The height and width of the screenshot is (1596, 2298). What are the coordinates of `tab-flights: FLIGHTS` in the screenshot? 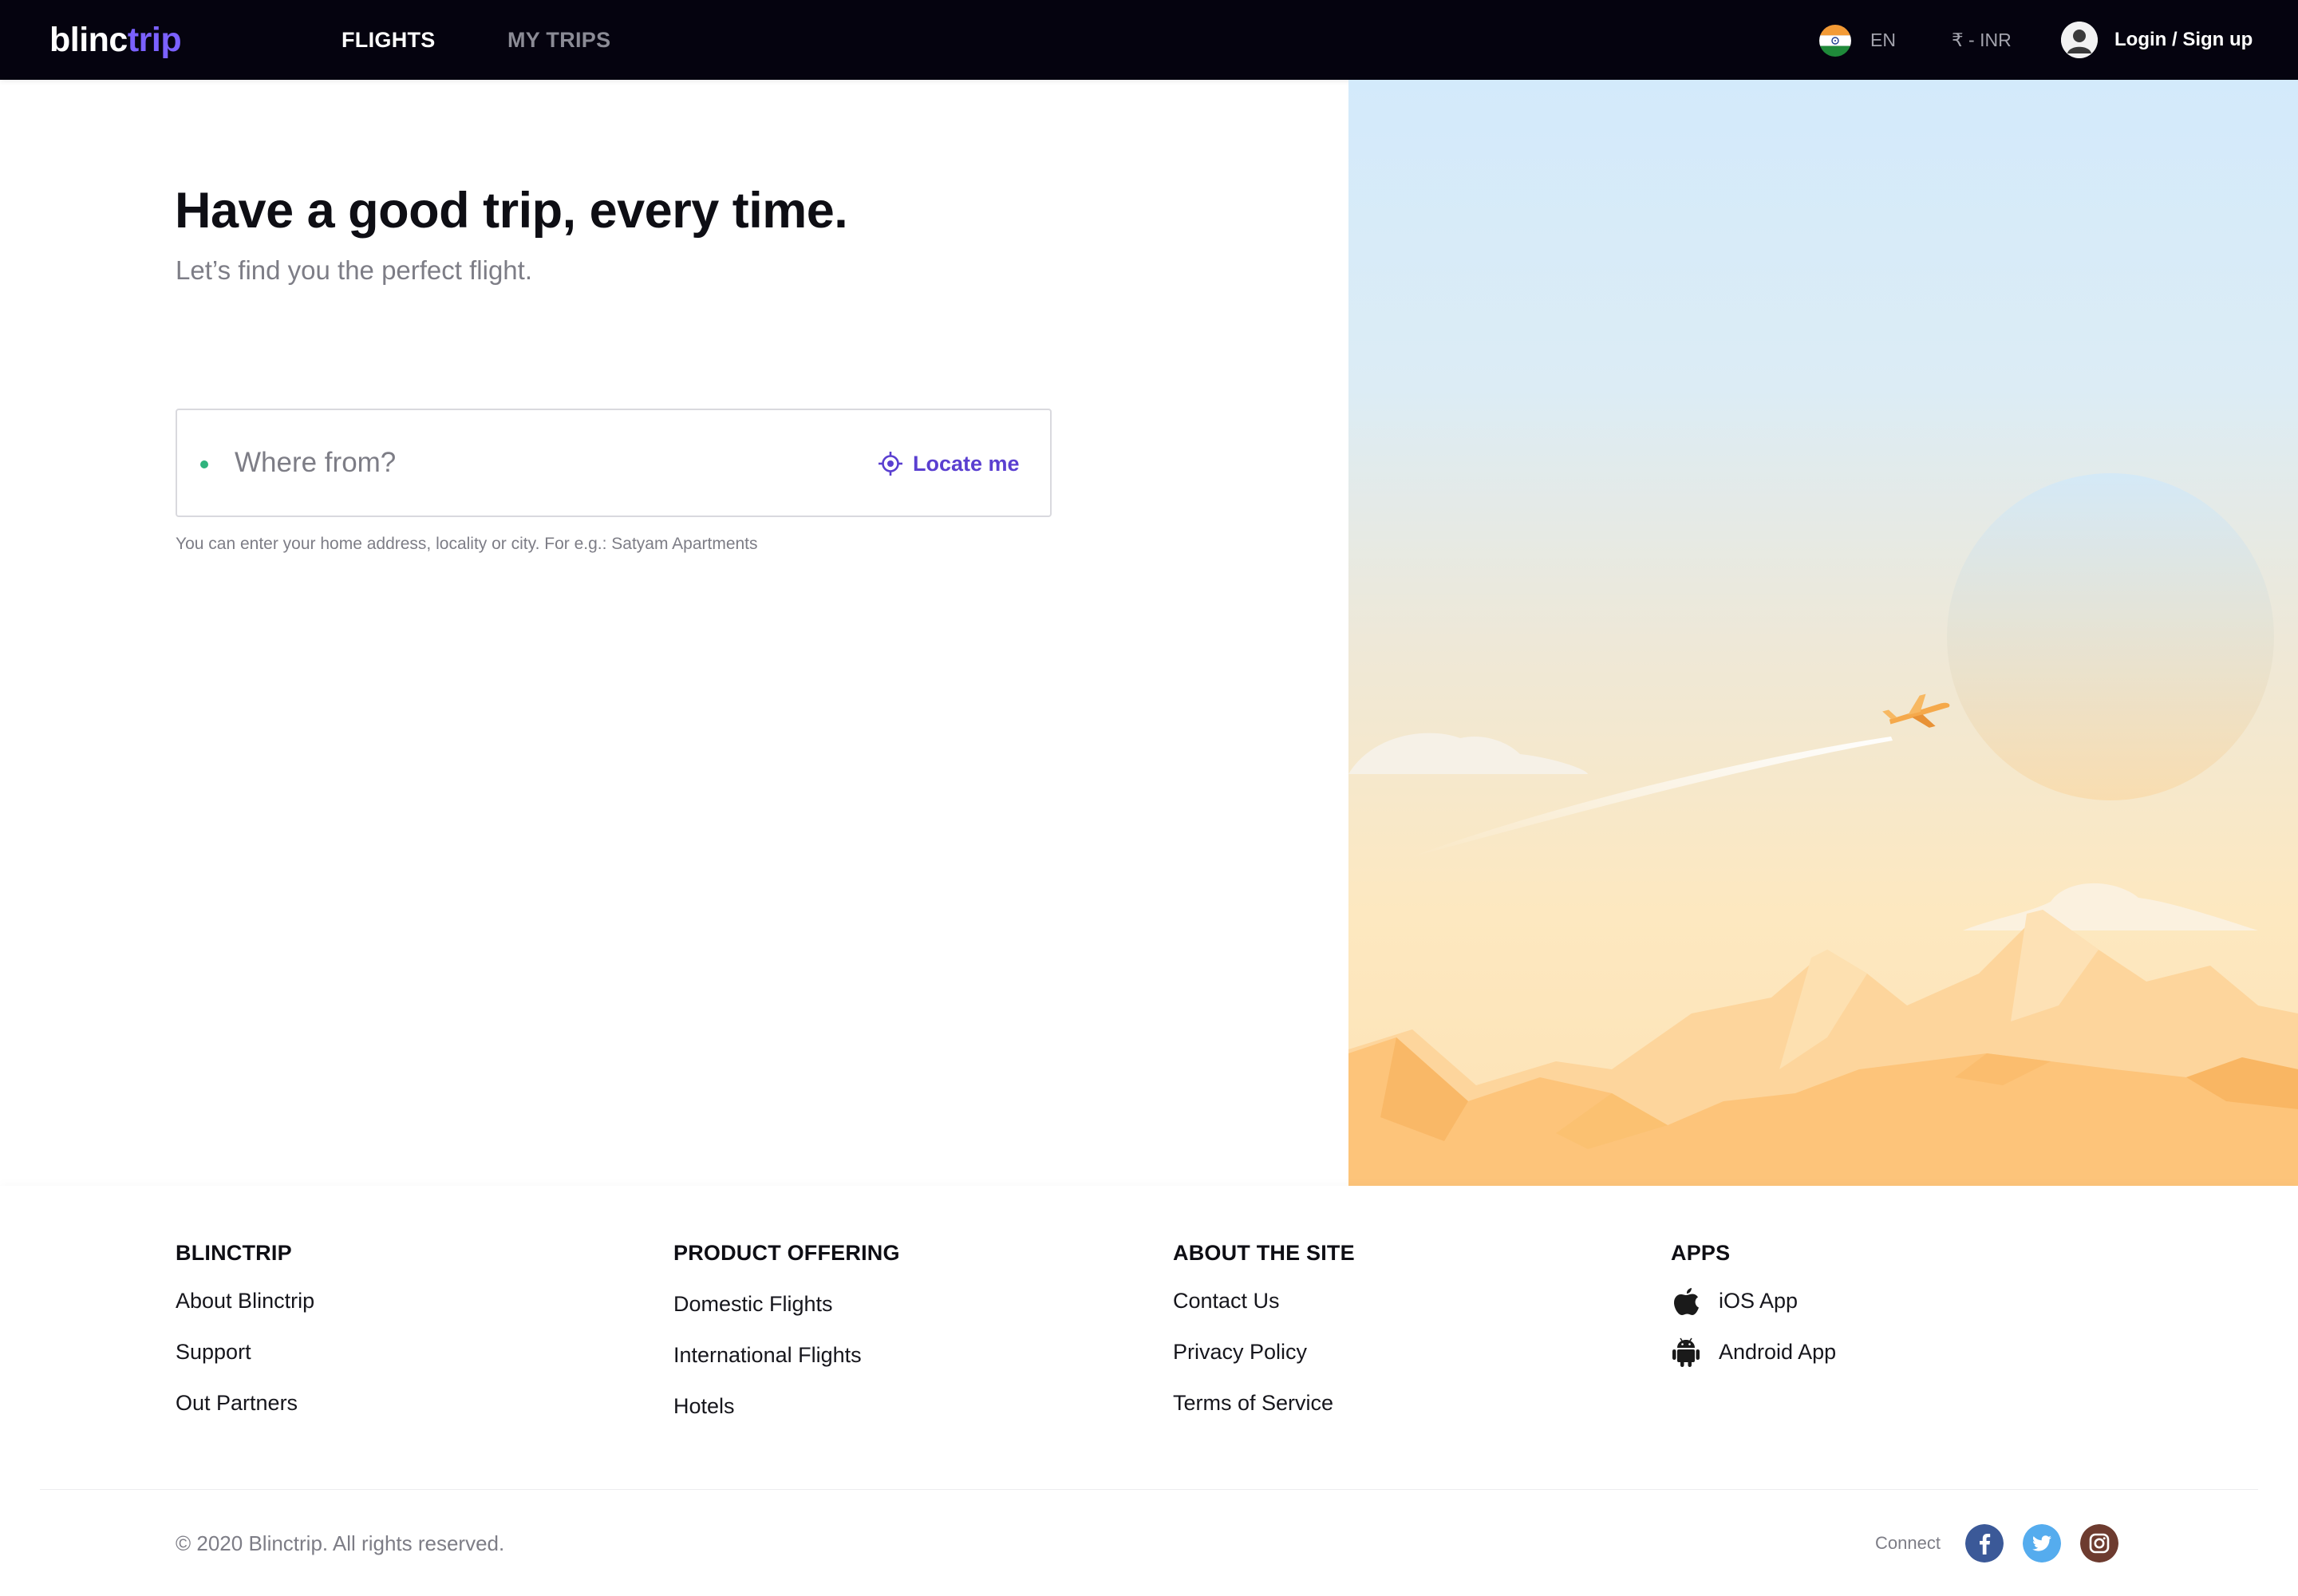 It's located at (389, 40).